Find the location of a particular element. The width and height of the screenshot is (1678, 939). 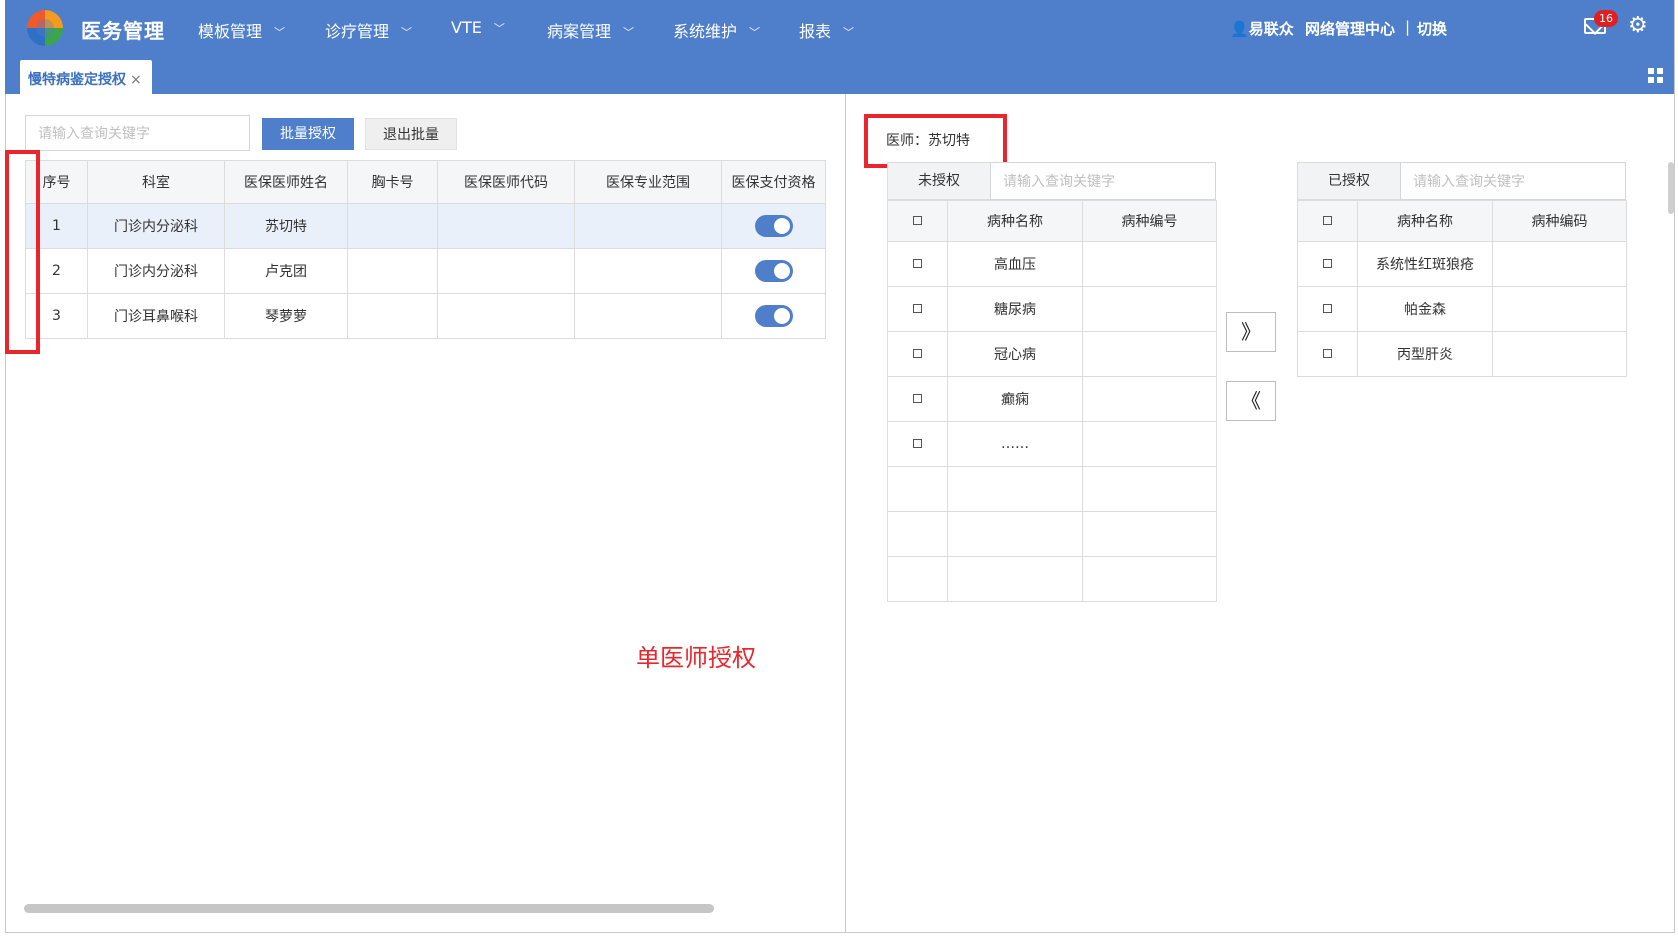

column-header: 医保专业范围 is located at coordinates (648, 182).